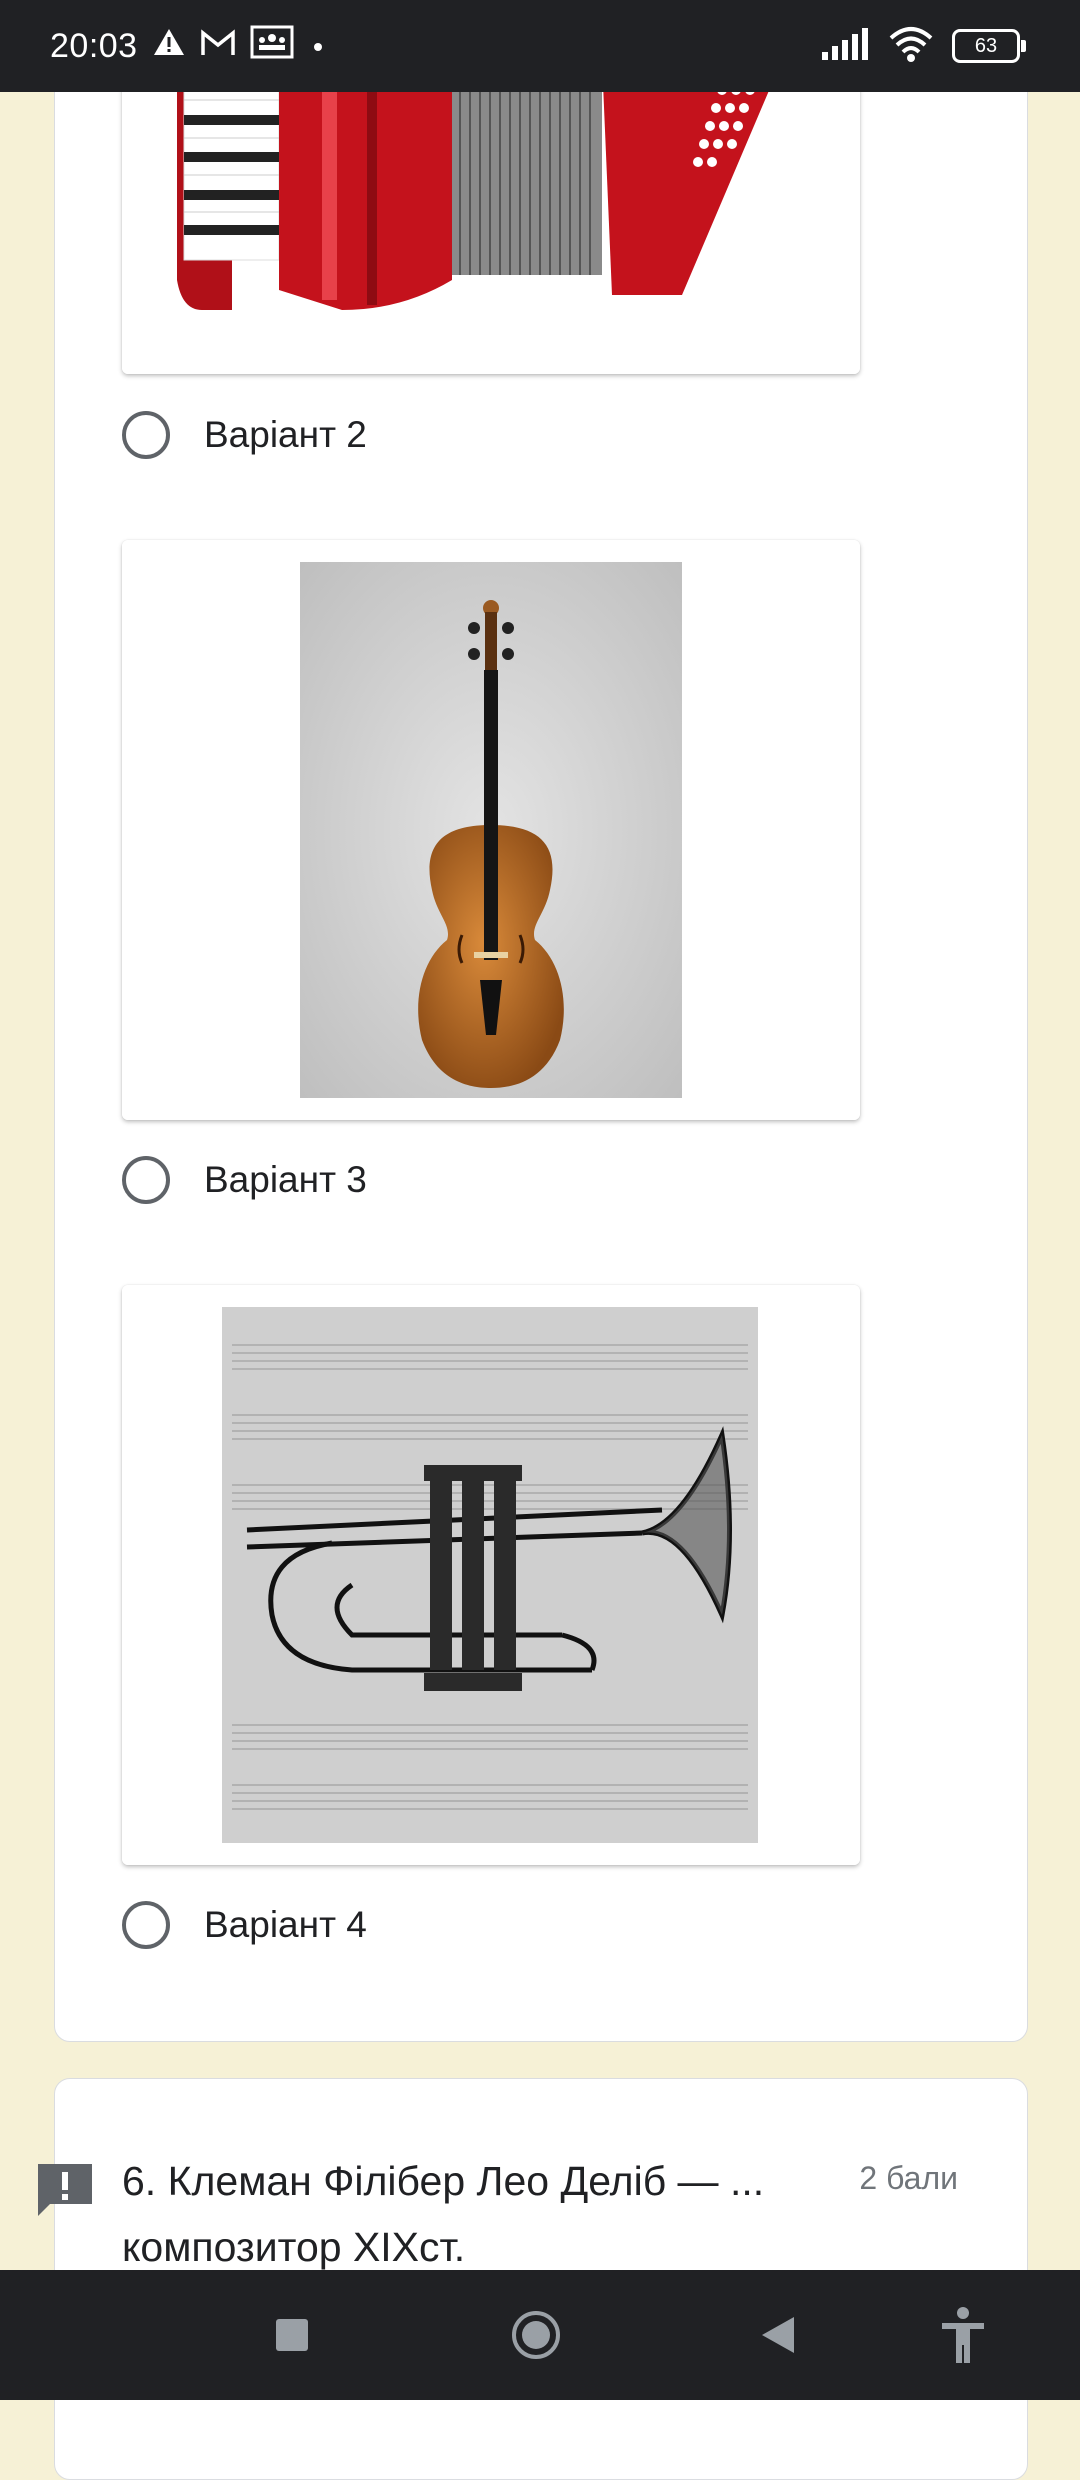  What do you see at coordinates (218, 46) in the screenshot?
I see `gmail-icon` at bounding box center [218, 46].